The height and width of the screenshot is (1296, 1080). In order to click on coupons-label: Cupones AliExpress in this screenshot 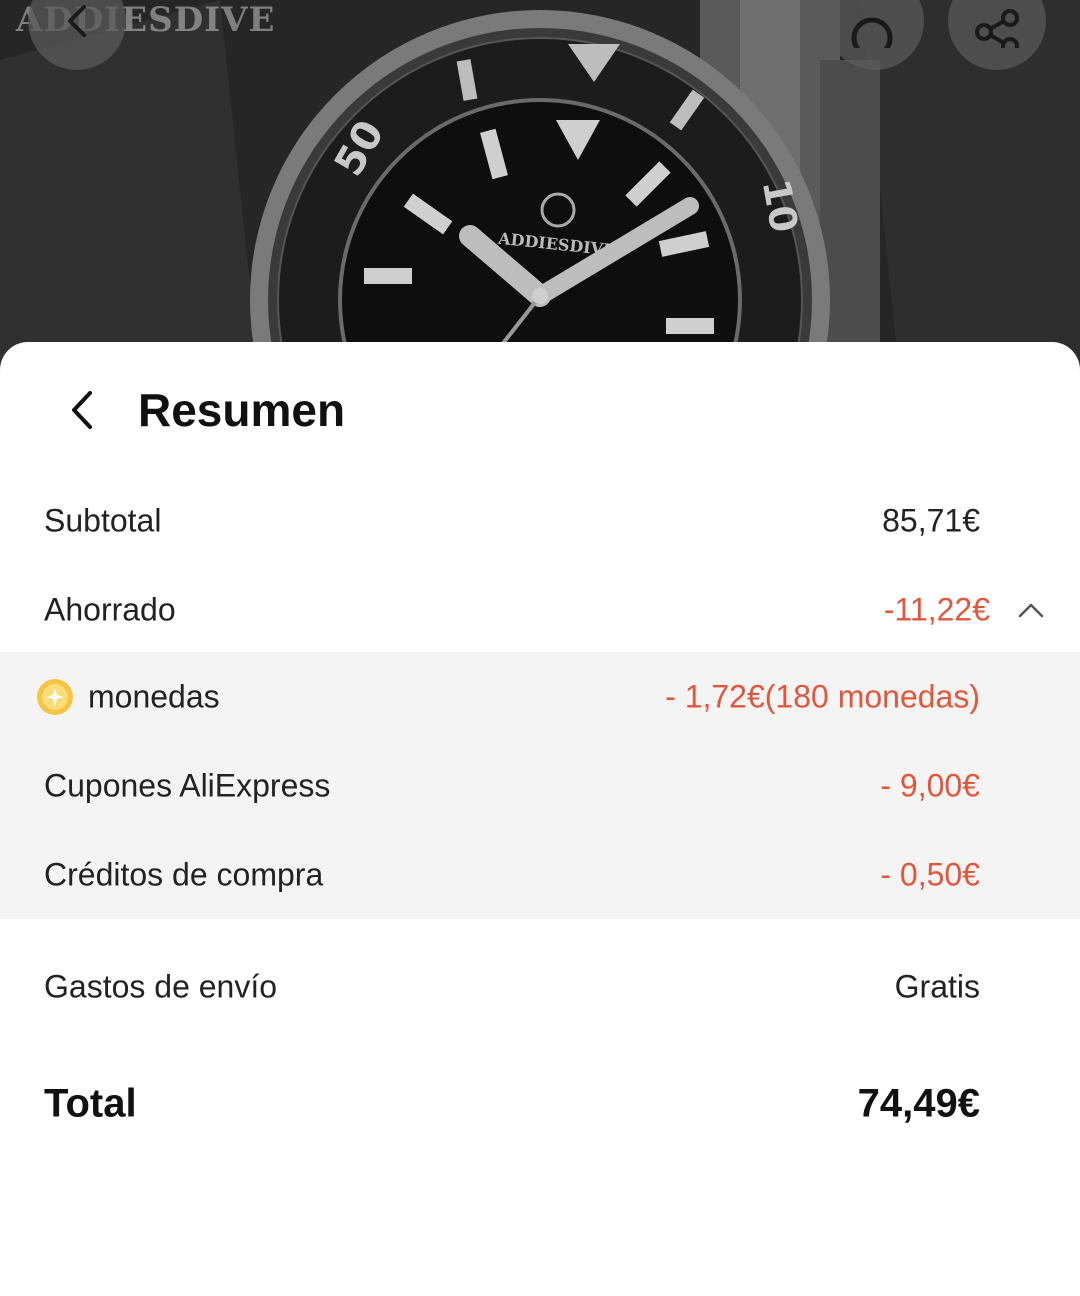, I will do `click(187, 785)`.